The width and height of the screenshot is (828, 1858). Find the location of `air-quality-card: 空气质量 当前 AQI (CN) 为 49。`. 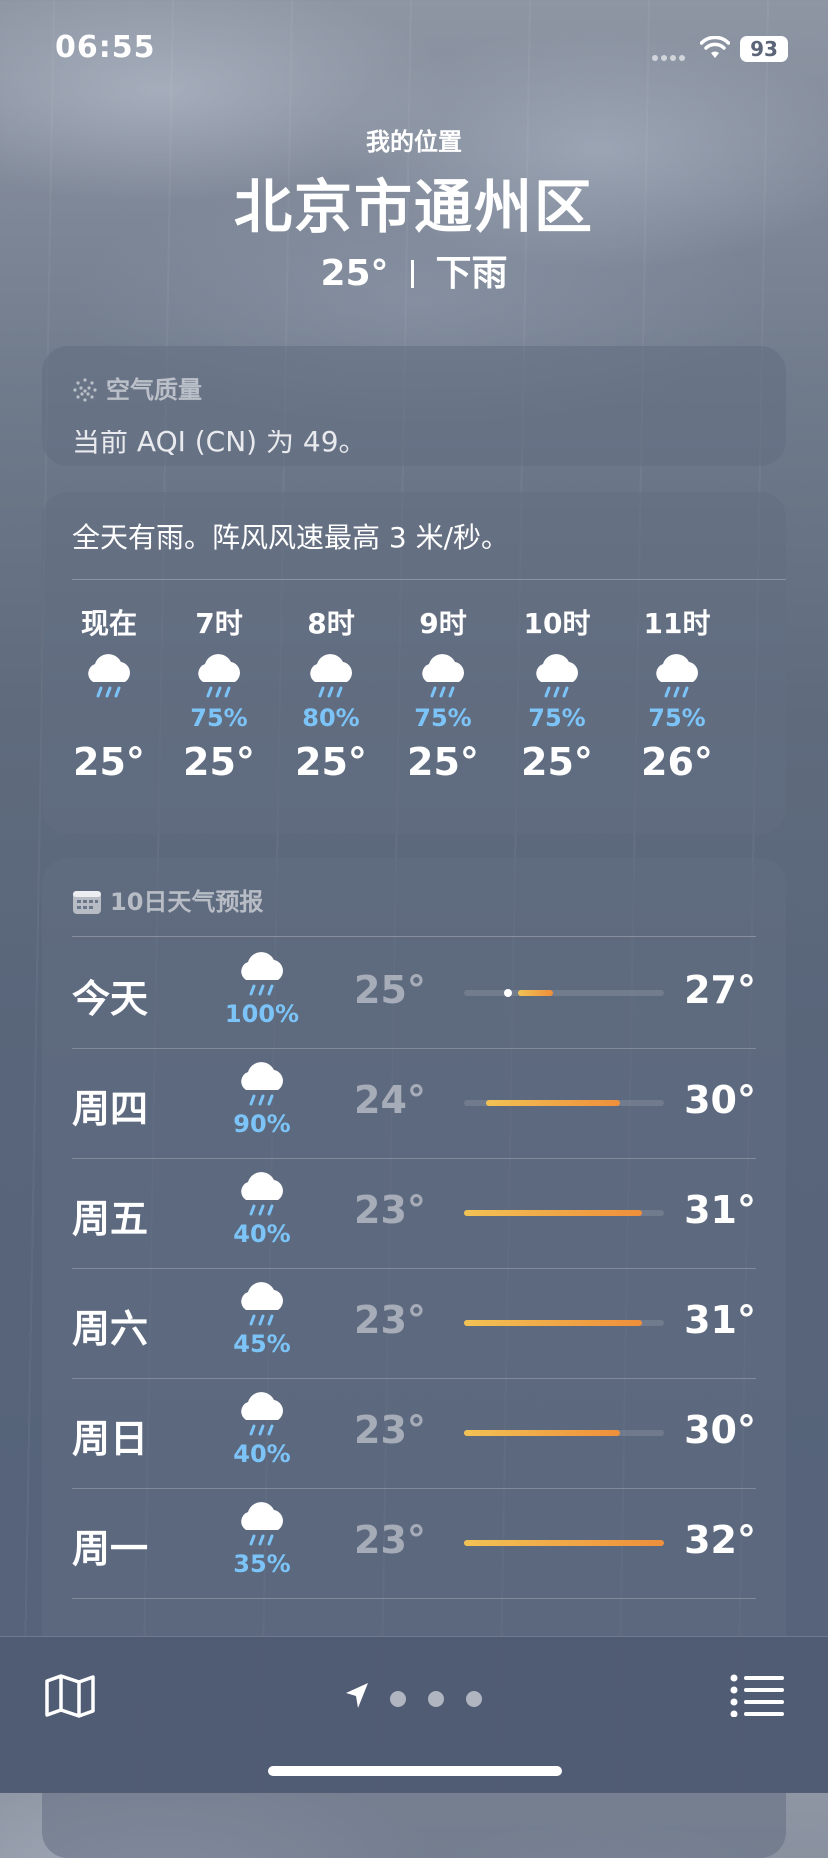

air-quality-card: 空气质量 当前 AQI (CN) 为 49。 is located at coordinates (414, 406).